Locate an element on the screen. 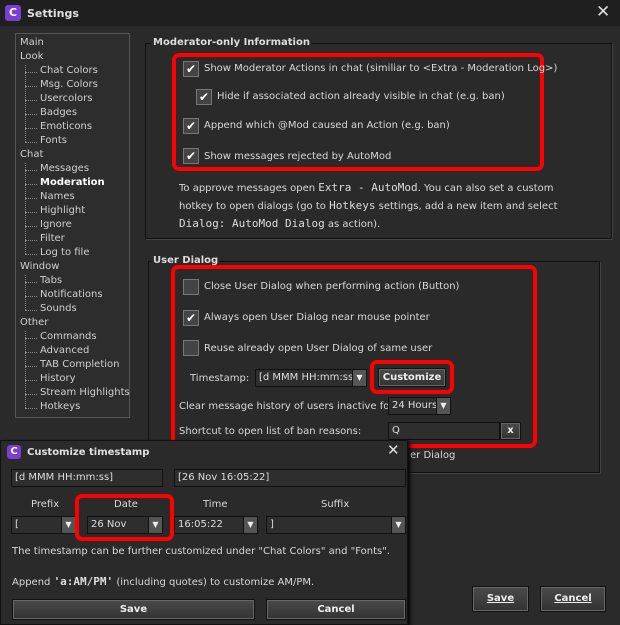 The height and width of the screenshot is (625, 620). tree-item-tabs: Tabs is located at coordinates (51, 280).